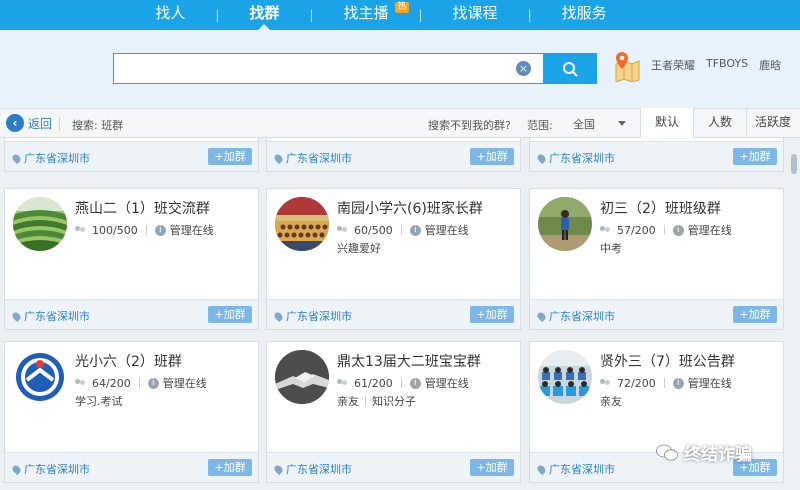 Image resolution: width=800 pixels, height=490 pixels. I want to click on sort-tab-members: 人数, so click(719, 123).